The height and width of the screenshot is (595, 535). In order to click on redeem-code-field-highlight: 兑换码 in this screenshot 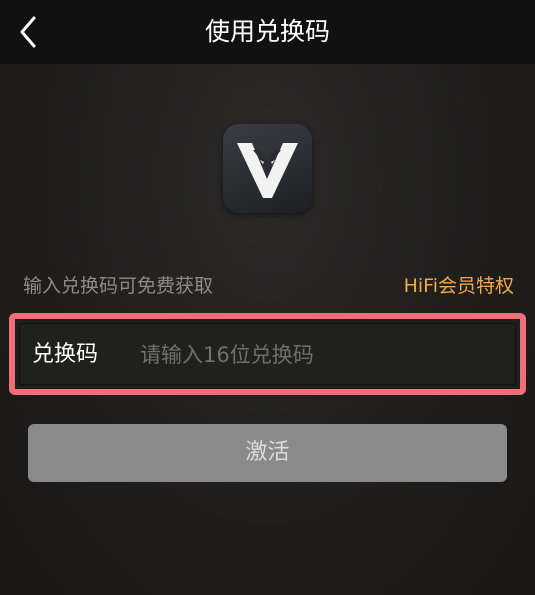, I will do `click(267, 354)`.